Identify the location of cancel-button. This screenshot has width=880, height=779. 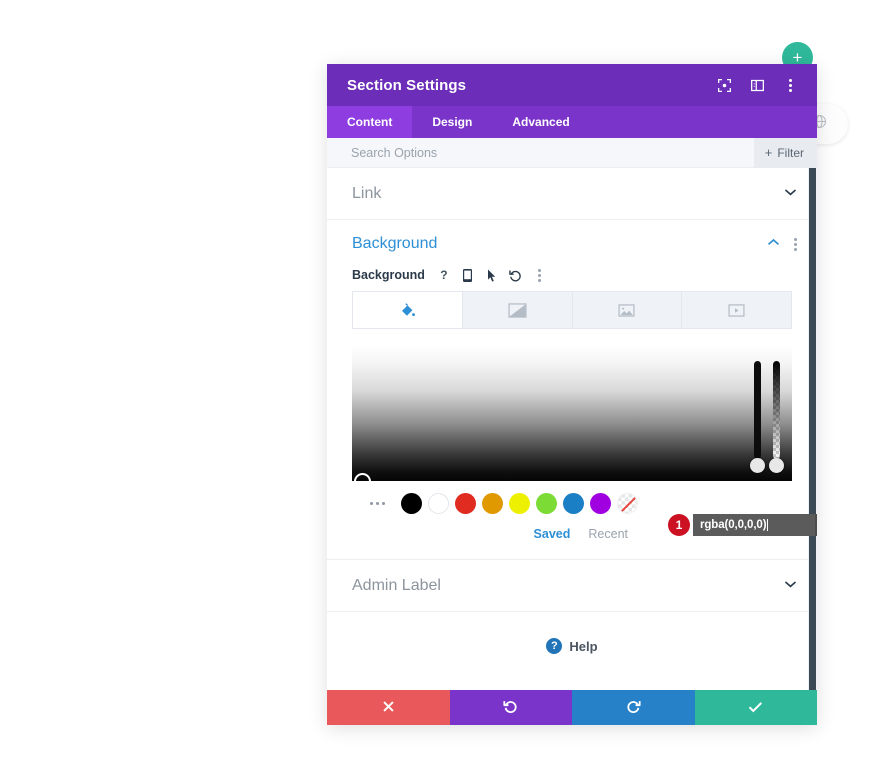
(388, 707).